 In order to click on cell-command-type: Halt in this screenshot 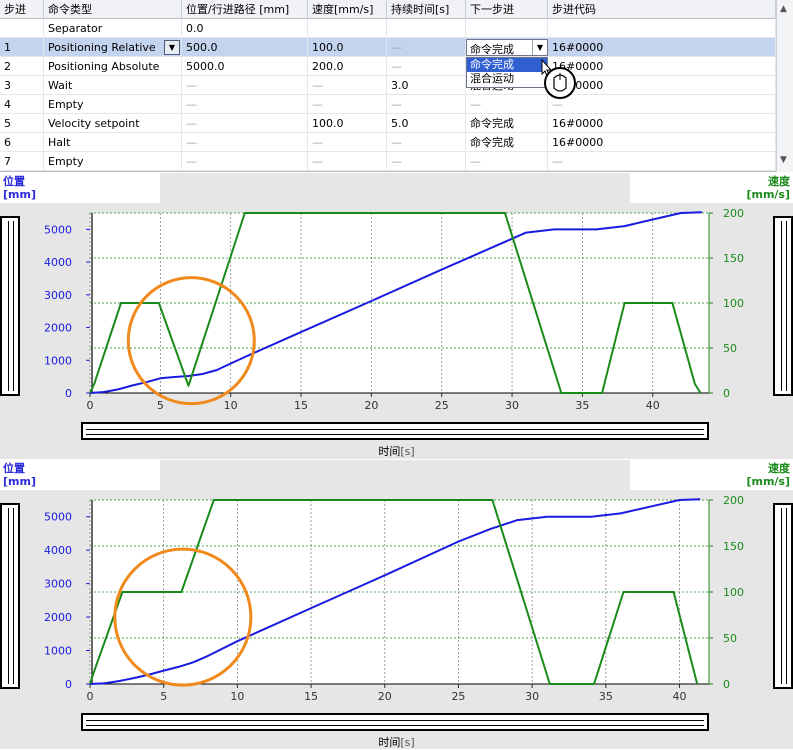, I will do `click(113, 142)`.